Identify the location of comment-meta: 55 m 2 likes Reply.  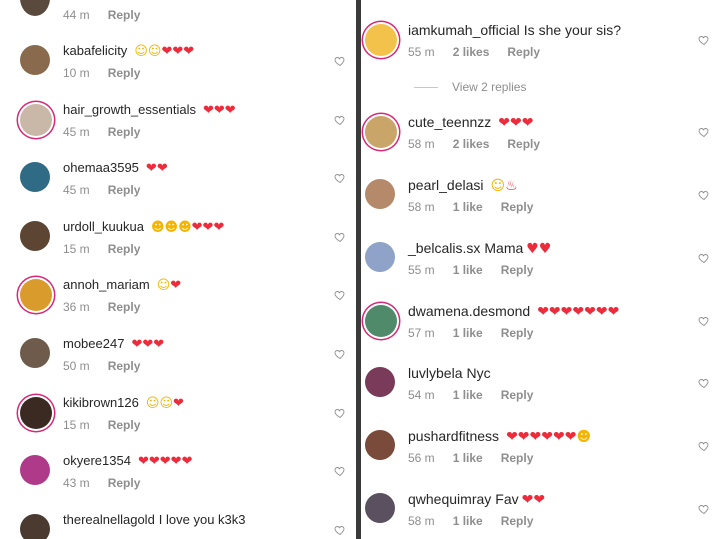
(474, 52).